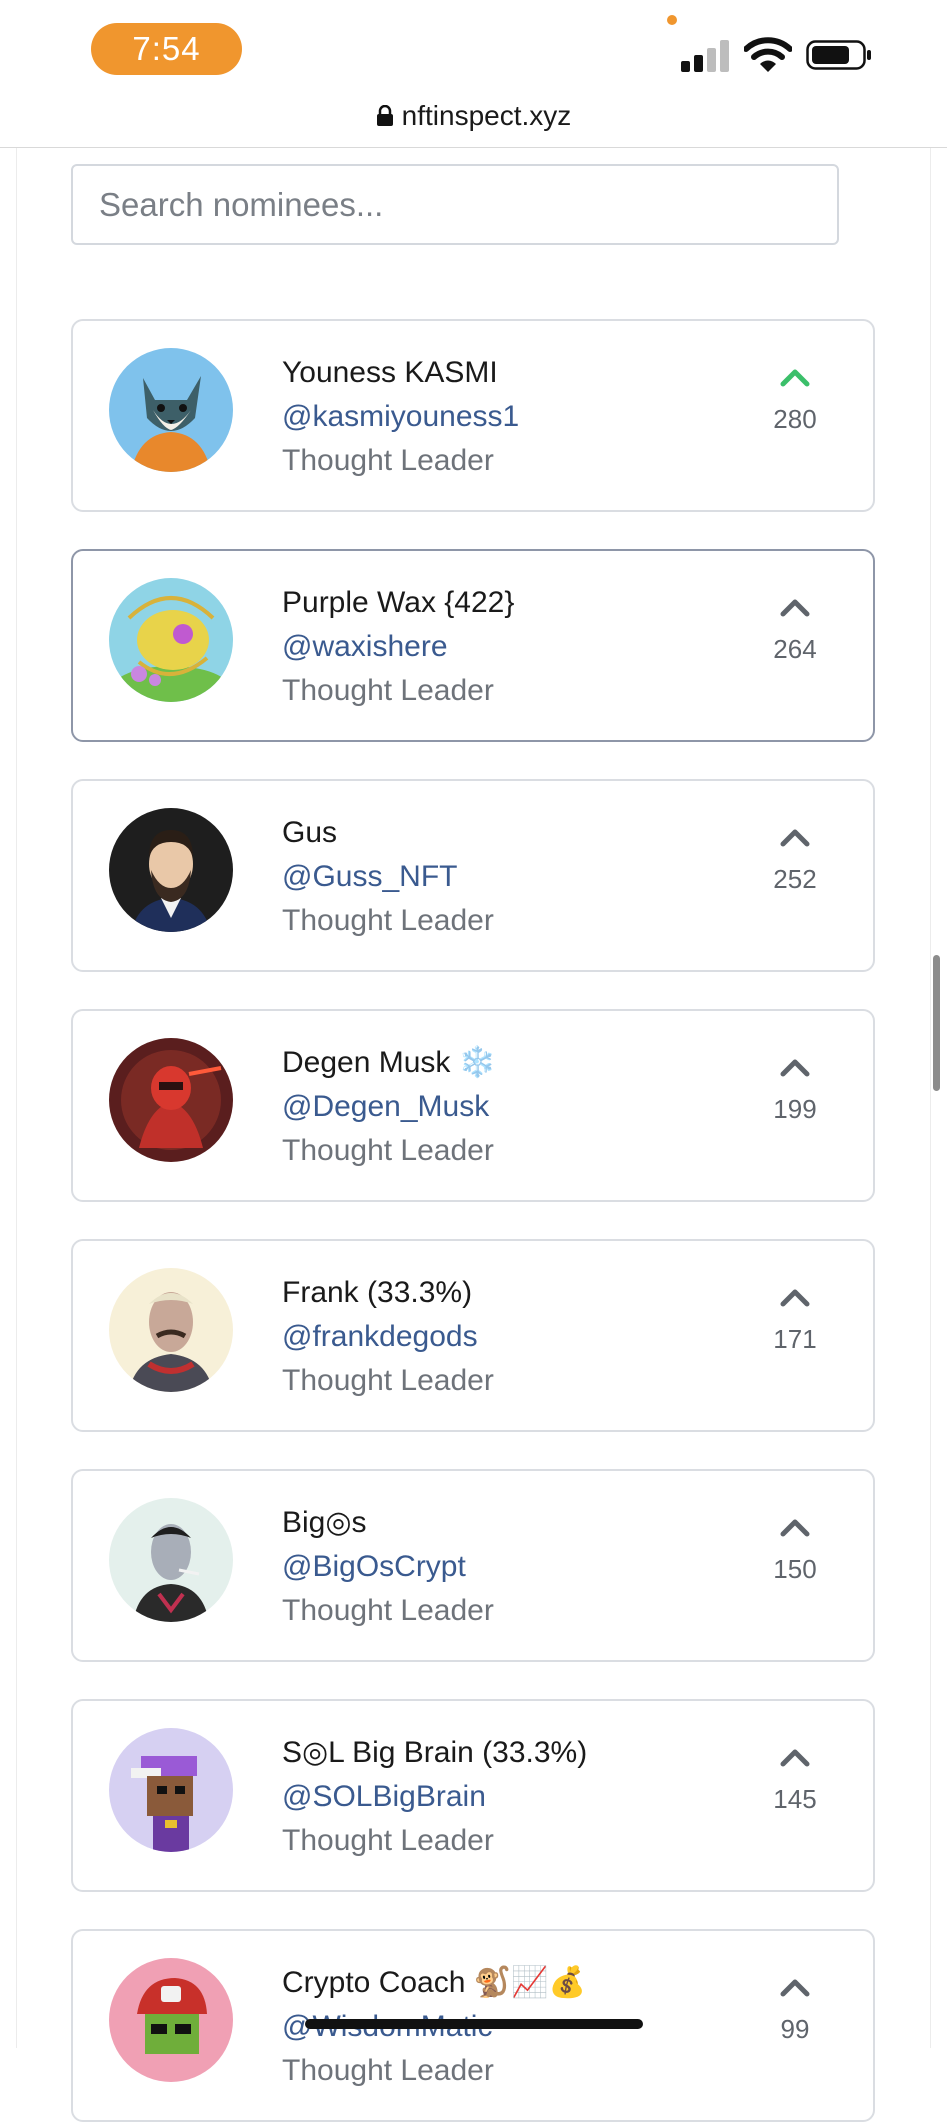 This screenshot has height=2122, width=947. I want to click on red-cap-avatar, so click(171, 2020).